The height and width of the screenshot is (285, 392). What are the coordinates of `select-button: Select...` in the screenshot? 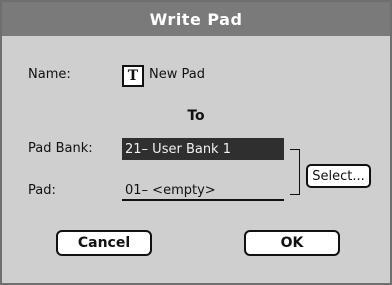 It's located at (338, 176).